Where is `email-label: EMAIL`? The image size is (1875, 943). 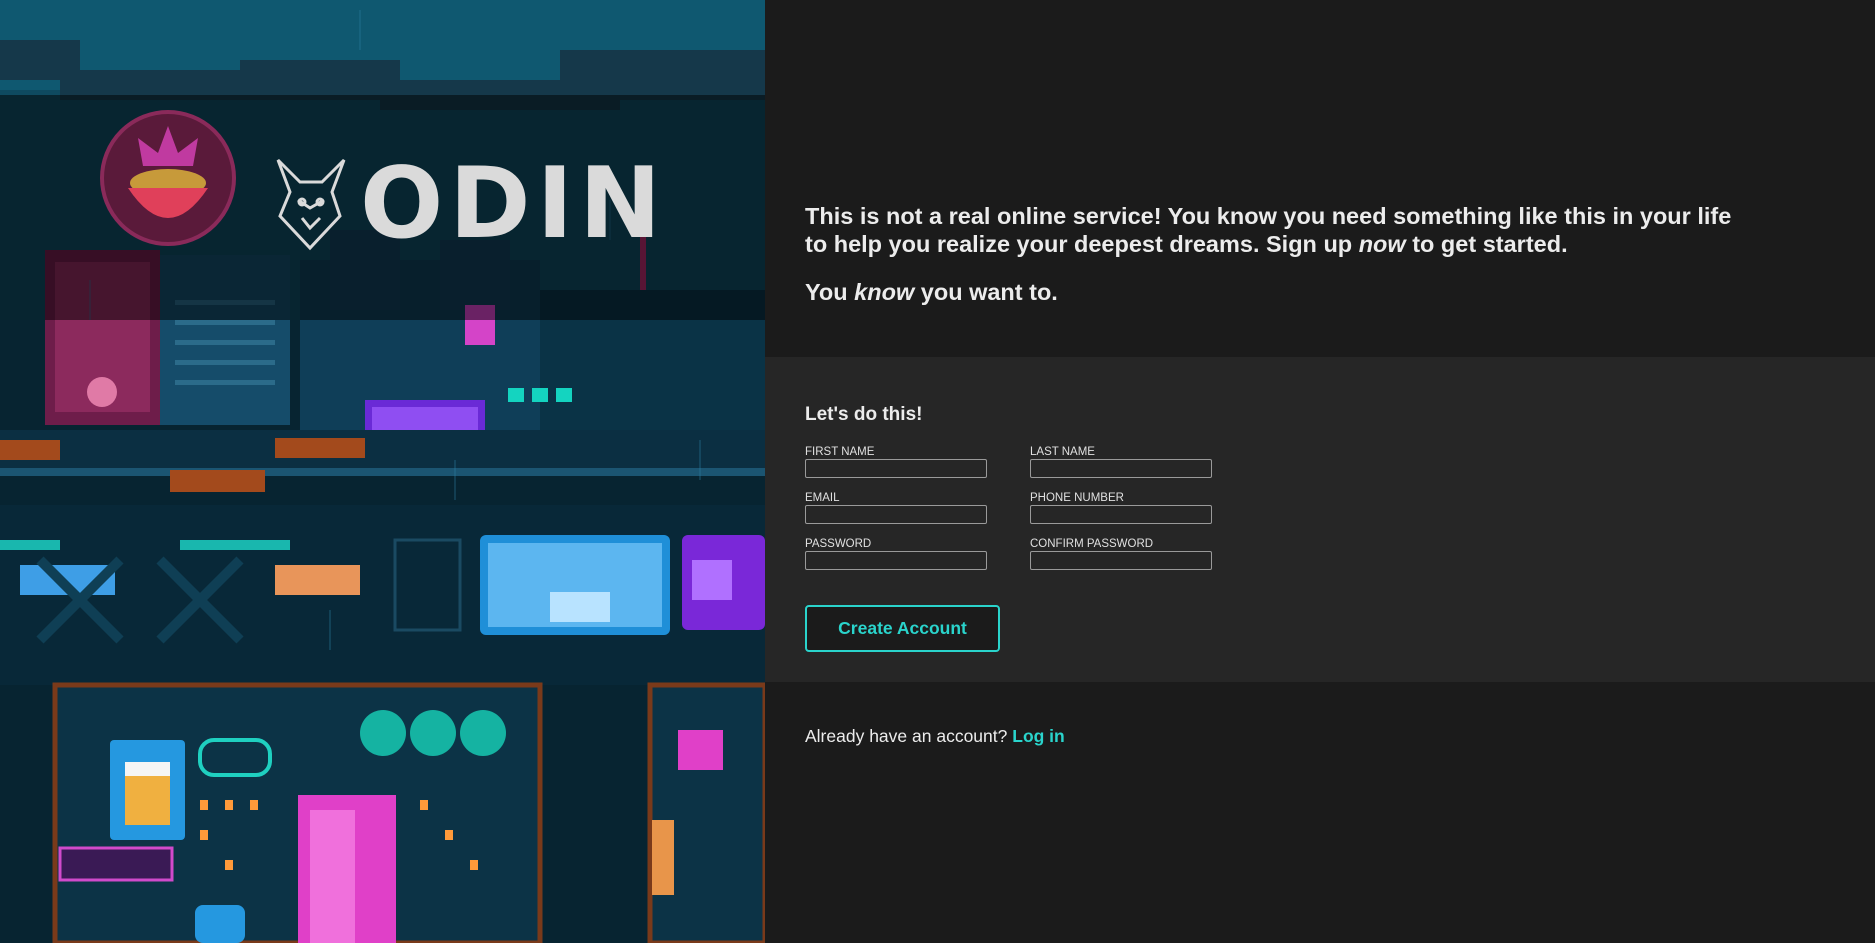 email-label: EMAIL is located at coordinates (822, 498).